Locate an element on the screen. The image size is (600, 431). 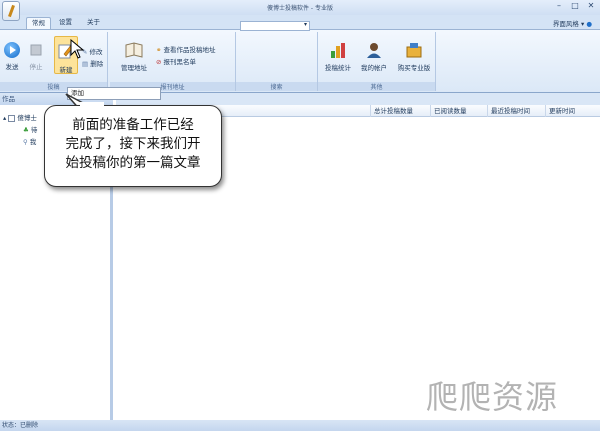
close-button: ✕ is located at coordinates (591, 6).